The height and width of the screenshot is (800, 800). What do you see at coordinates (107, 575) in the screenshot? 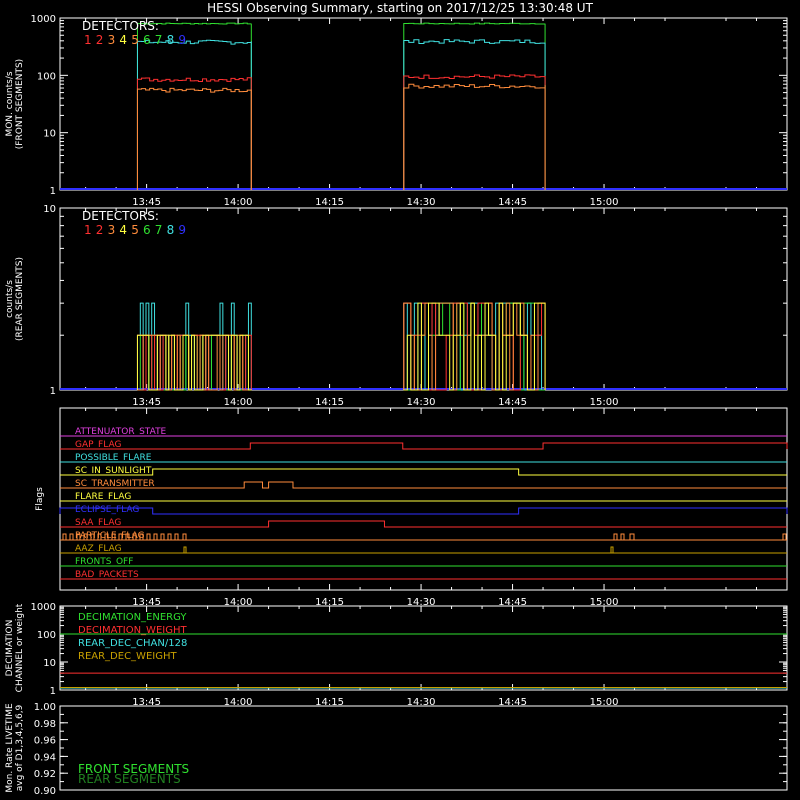
I see `flag-label-bad_packets: BAD_PACKETS` at bounding box center [107, 575].